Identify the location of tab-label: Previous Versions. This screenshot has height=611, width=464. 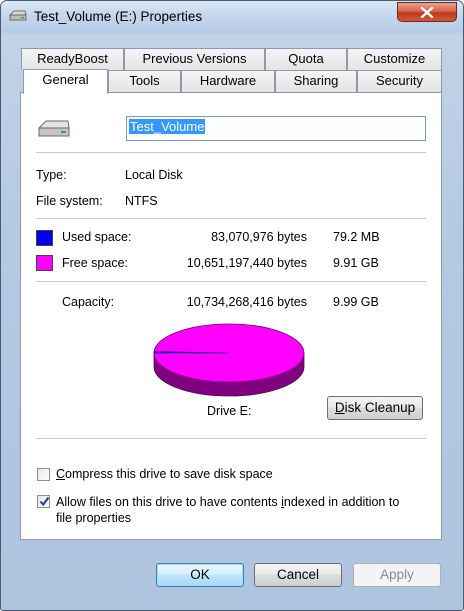
(194, 58).